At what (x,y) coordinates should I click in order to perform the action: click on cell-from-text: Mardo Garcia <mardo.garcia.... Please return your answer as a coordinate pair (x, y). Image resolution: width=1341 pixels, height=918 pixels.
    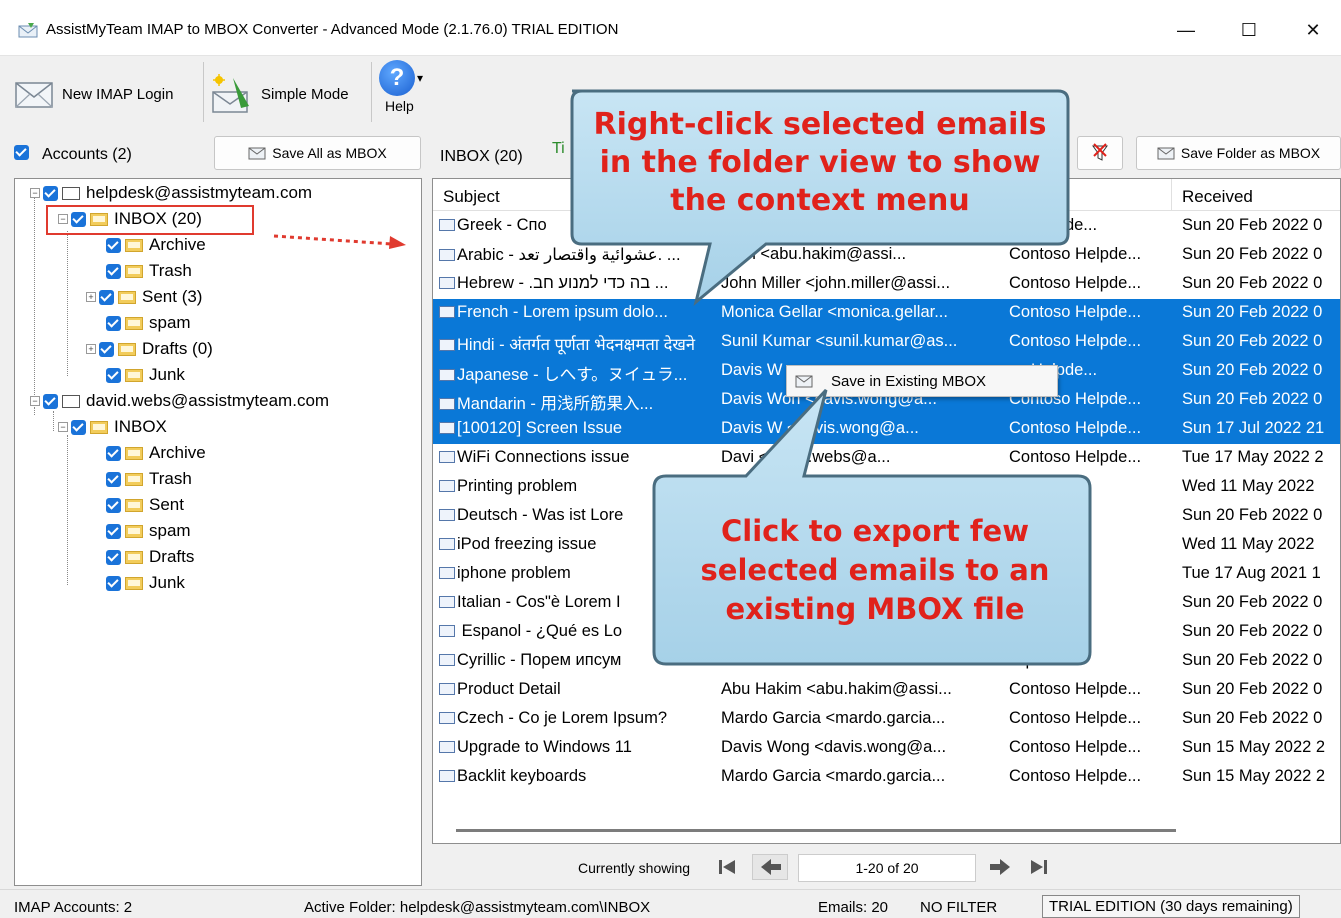
    Looking at the image, I should click on (833, 776).